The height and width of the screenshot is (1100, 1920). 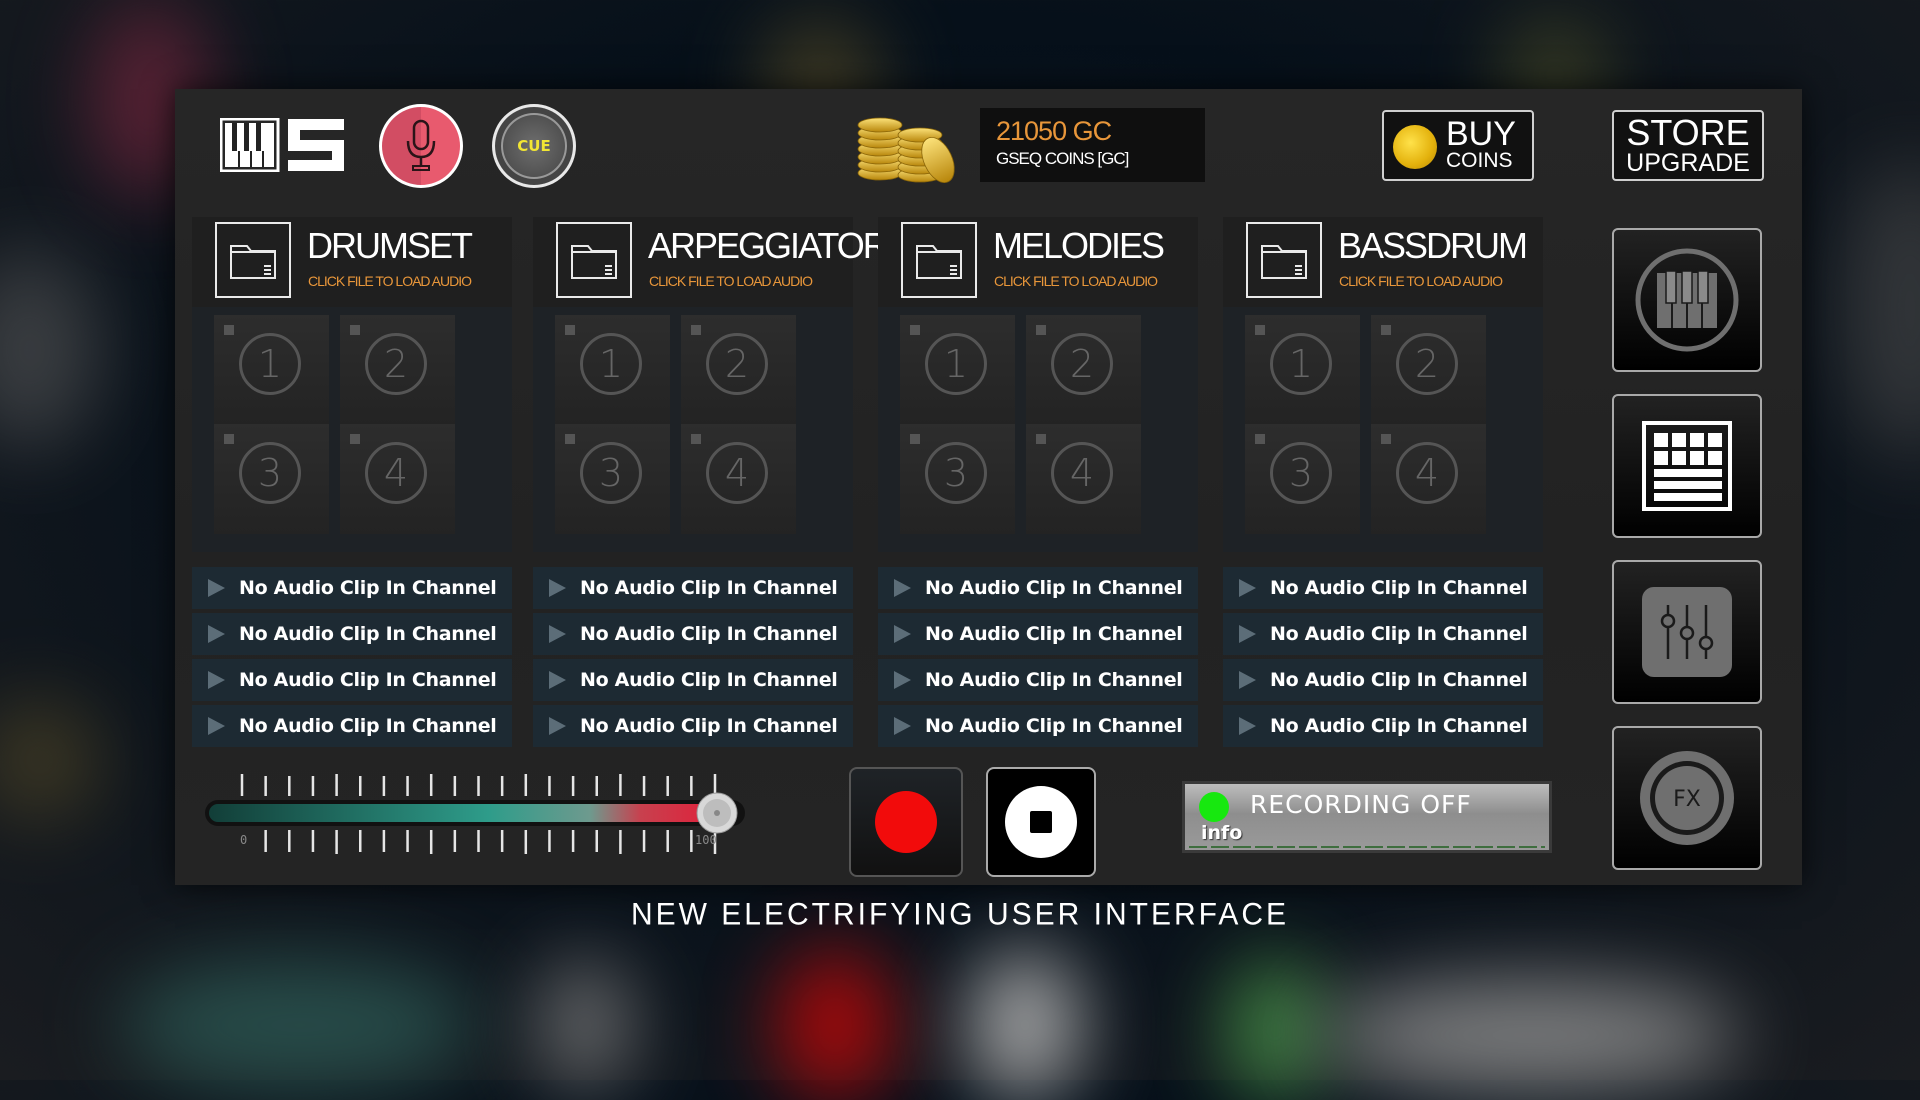 What do you see at coordinates (50, 350) in the screenshot?
I see `backdrop-blur-grey` at bounding box center [50, 350].